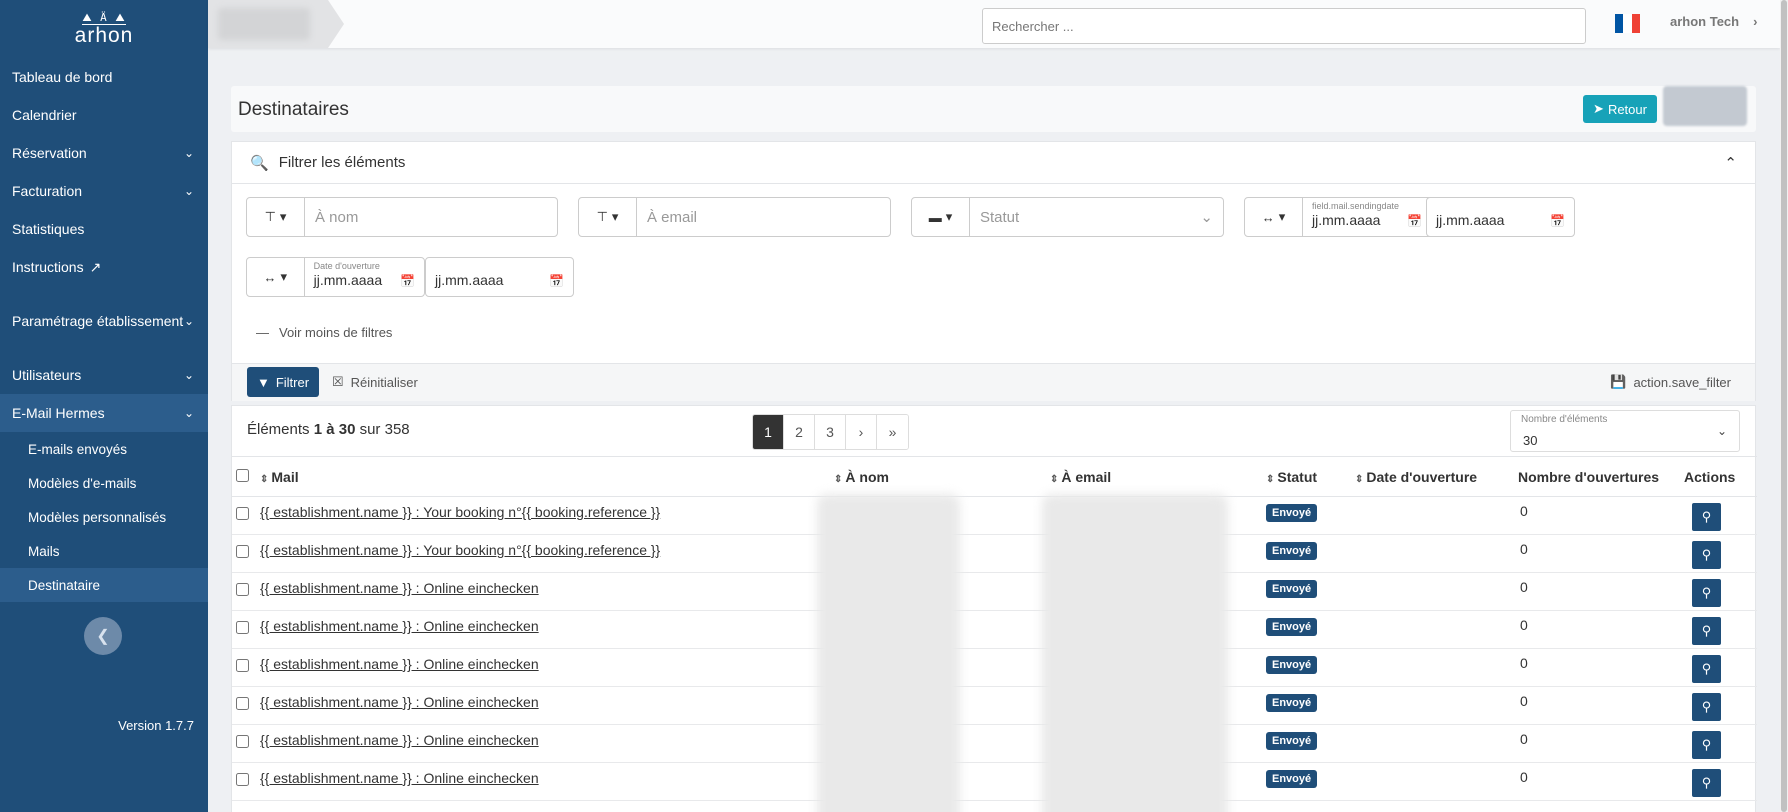  I want to click on page-scrollbar, so click(1784, 406).